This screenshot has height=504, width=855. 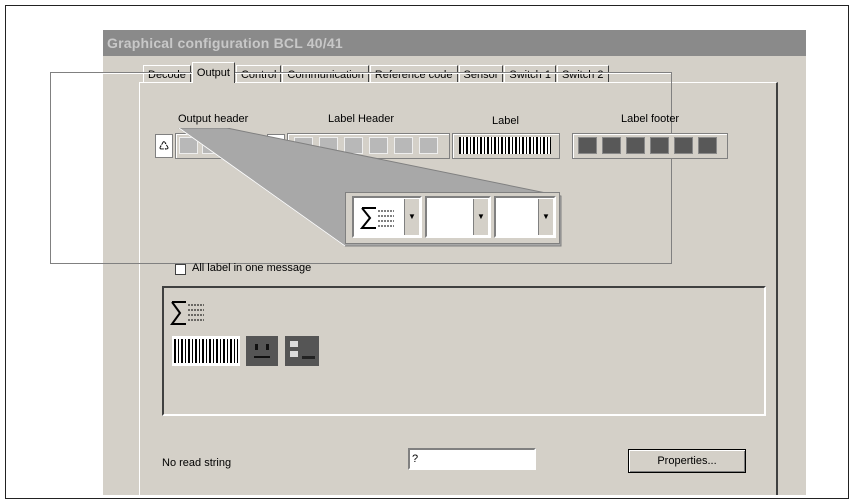 I want to click on output-header-label: Output header, so click(x=213, y=119).